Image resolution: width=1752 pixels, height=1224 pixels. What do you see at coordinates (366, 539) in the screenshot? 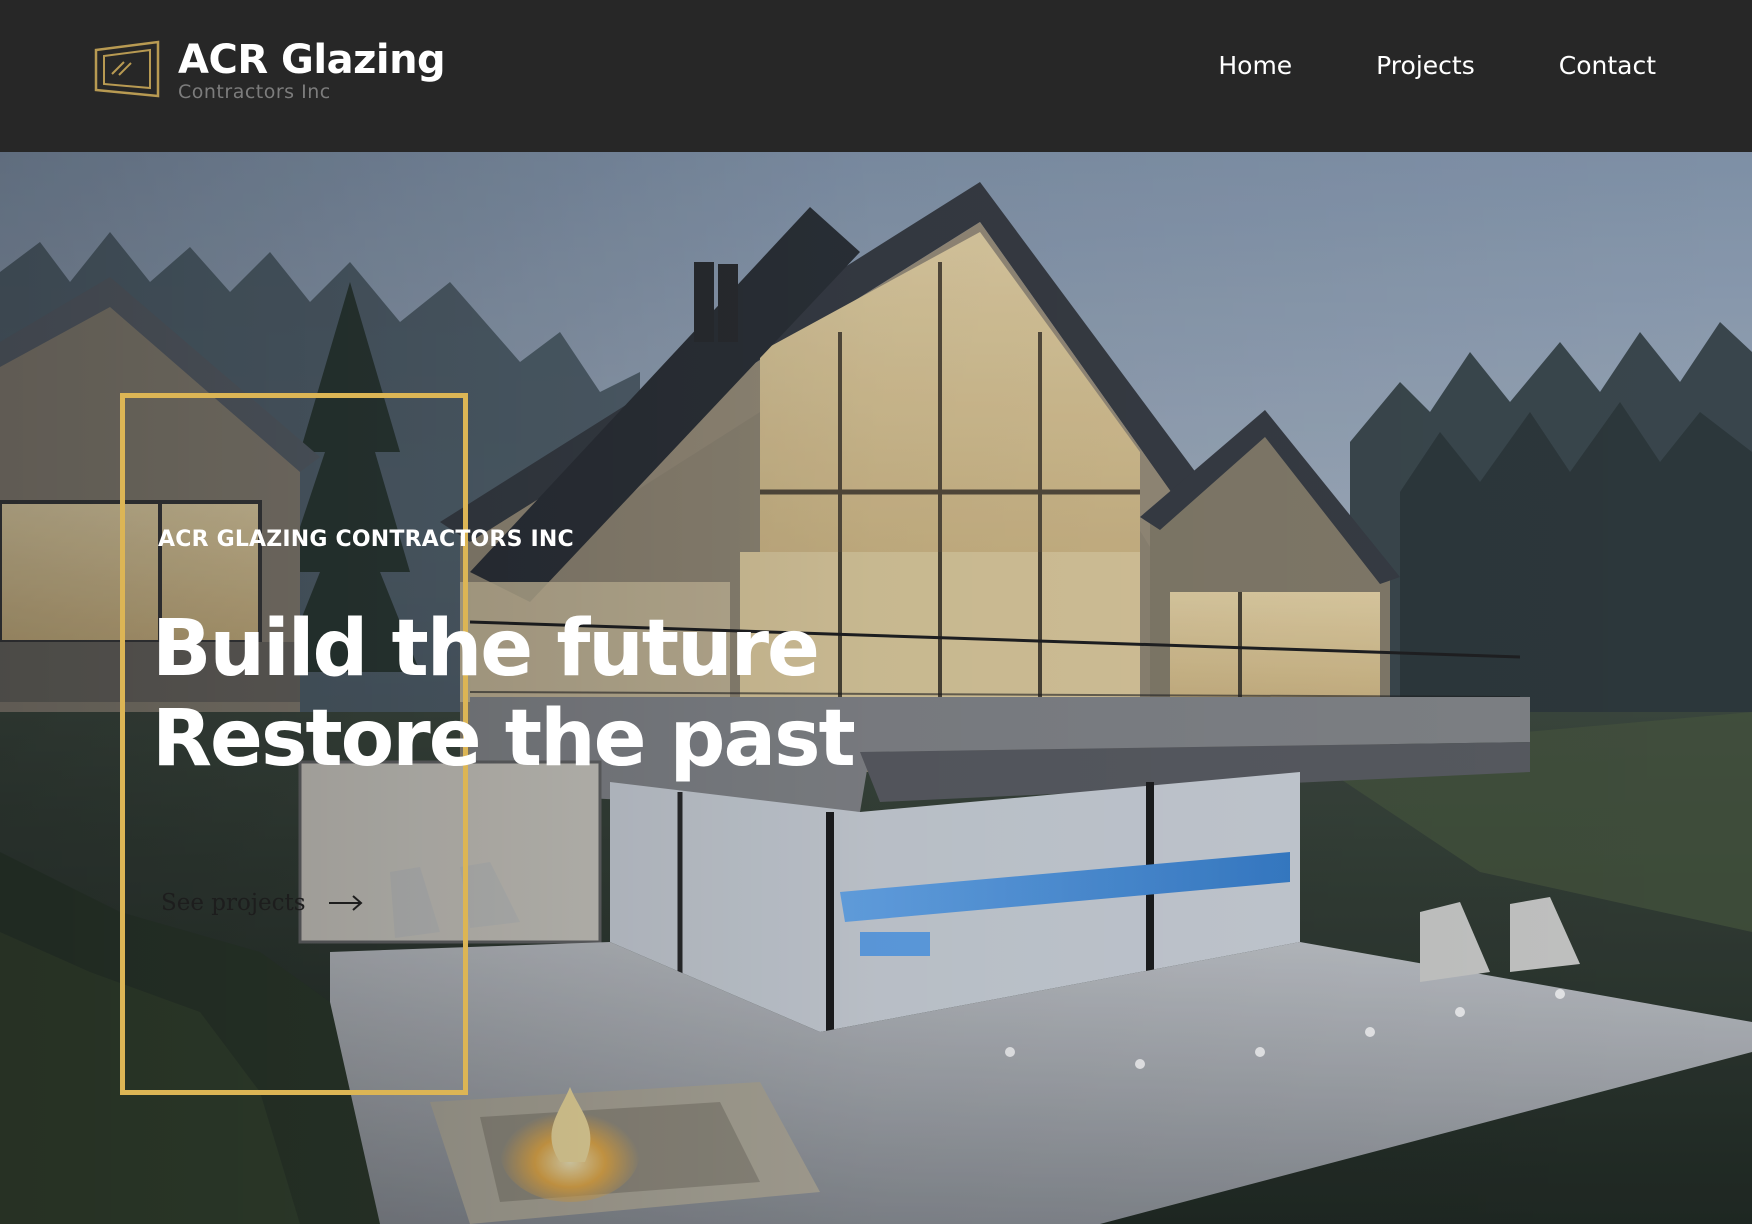
I see `hero-eyebrow: ACR GLAZING CONTRACTORS INC` at bounding box center [366, 539].